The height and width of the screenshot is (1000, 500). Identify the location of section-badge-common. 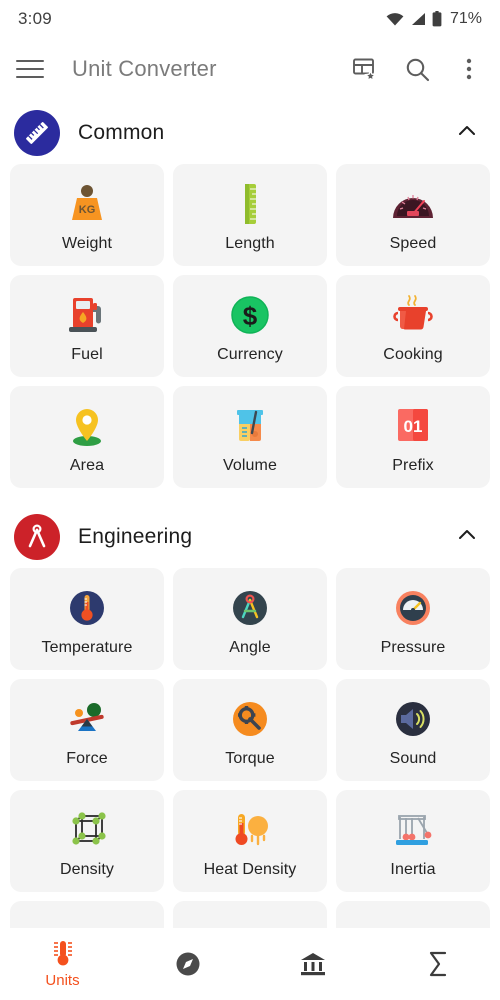
(37, 133).